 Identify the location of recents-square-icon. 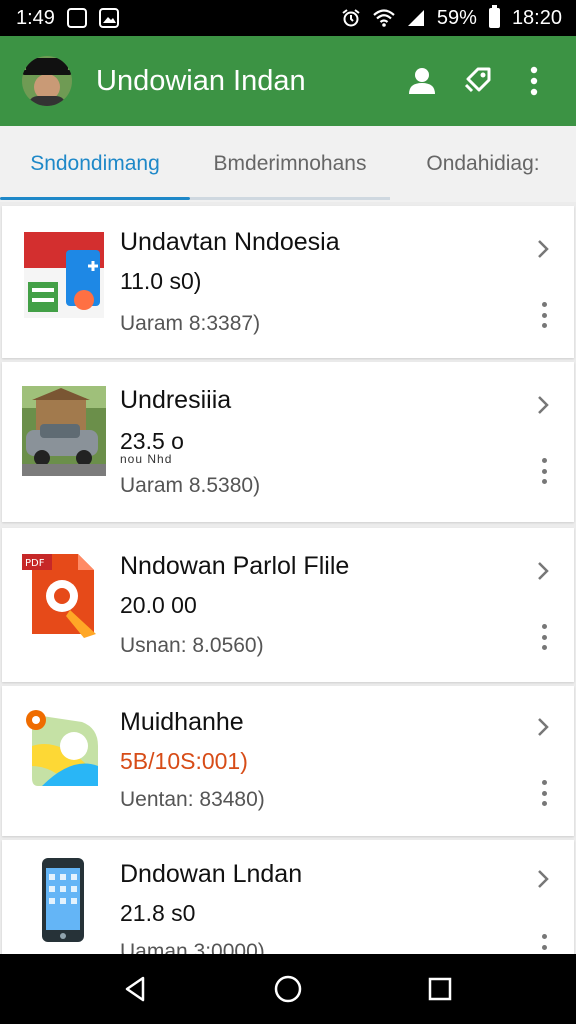
(440, 989).